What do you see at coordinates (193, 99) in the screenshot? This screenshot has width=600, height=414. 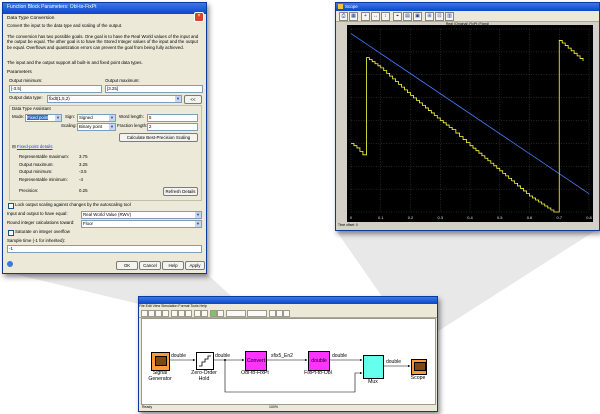 I see `hide-assistant-button: <<` at bounding box center [193, 99].